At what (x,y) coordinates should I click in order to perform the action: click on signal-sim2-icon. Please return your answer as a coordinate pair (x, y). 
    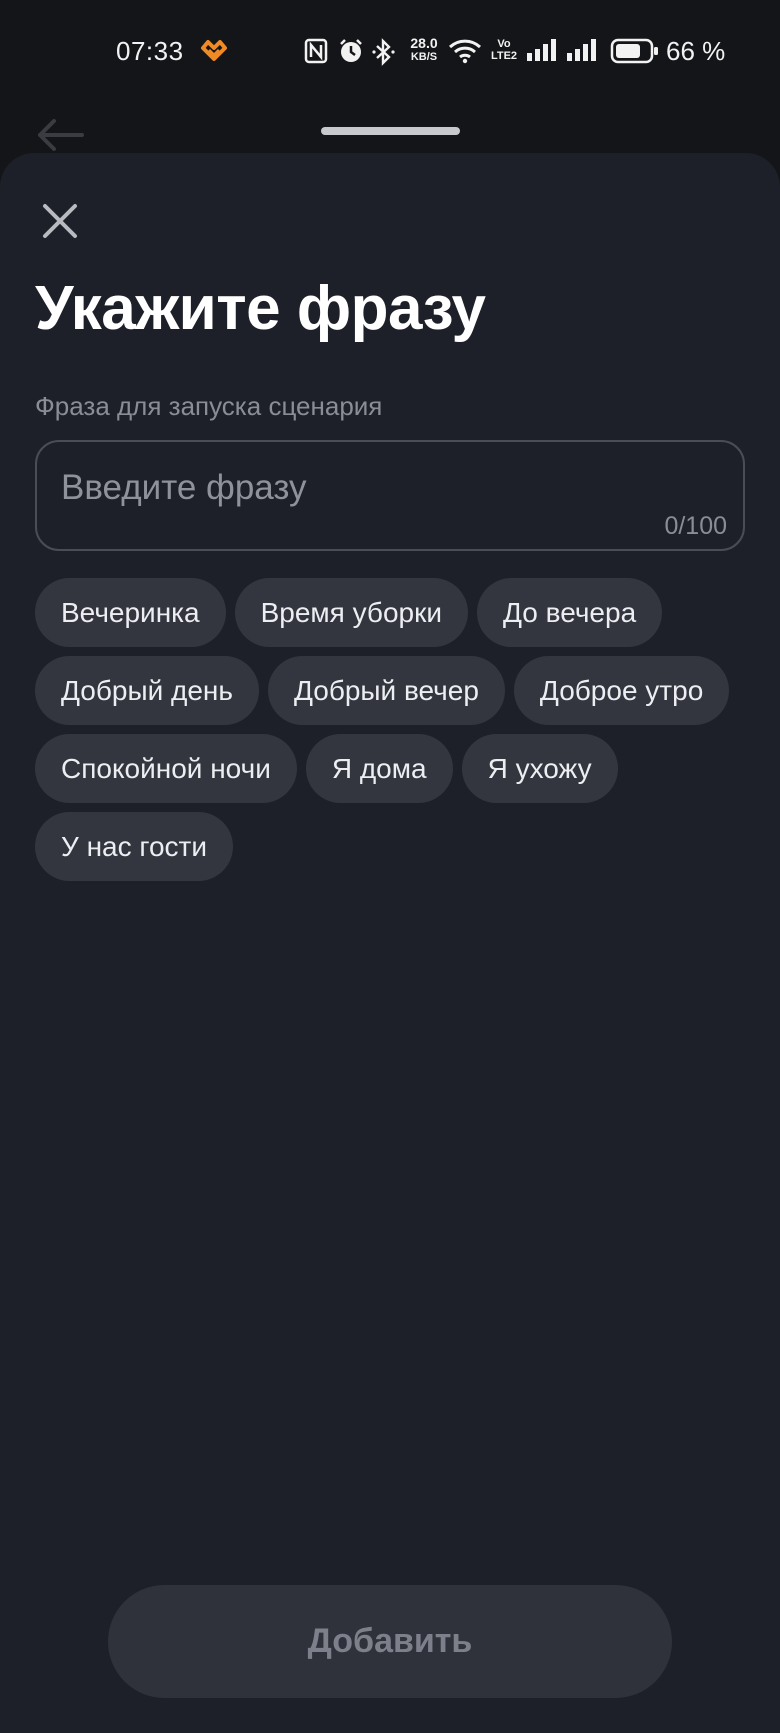
    Looking at the image, I should click on (581, 50).